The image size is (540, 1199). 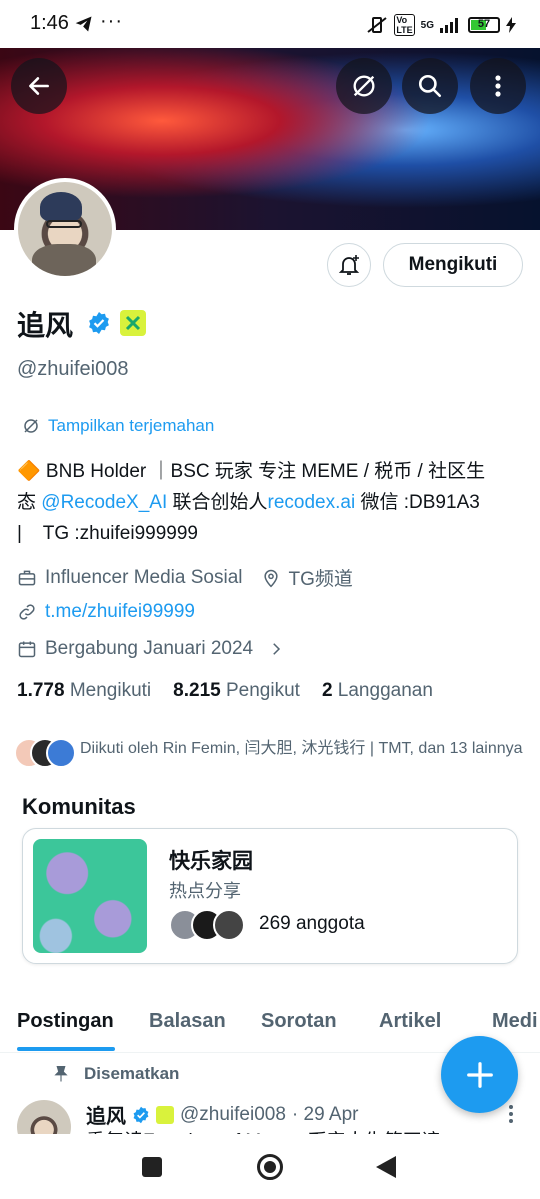 What do you see at coordinates (90, 896) in the screenshot?
I see `community-image` at bounding box center [90, 896].